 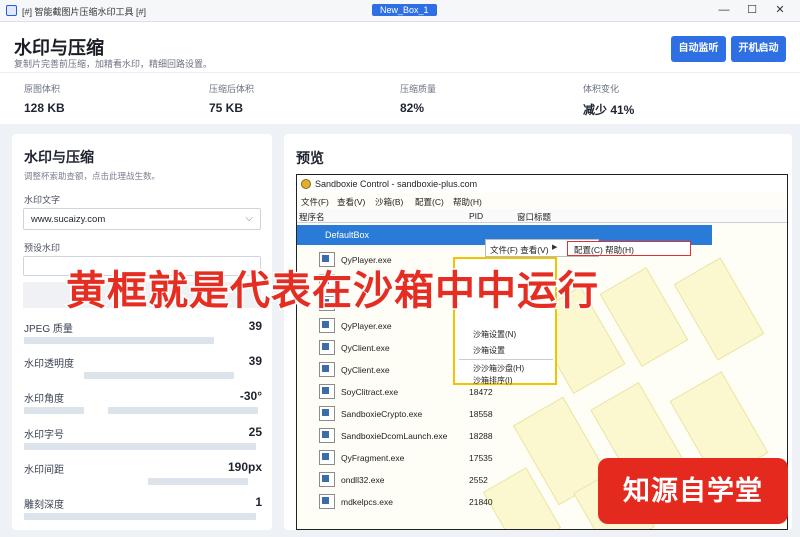 I want to click on panel-title: 水印与压缩, so click(x=59, y=157).